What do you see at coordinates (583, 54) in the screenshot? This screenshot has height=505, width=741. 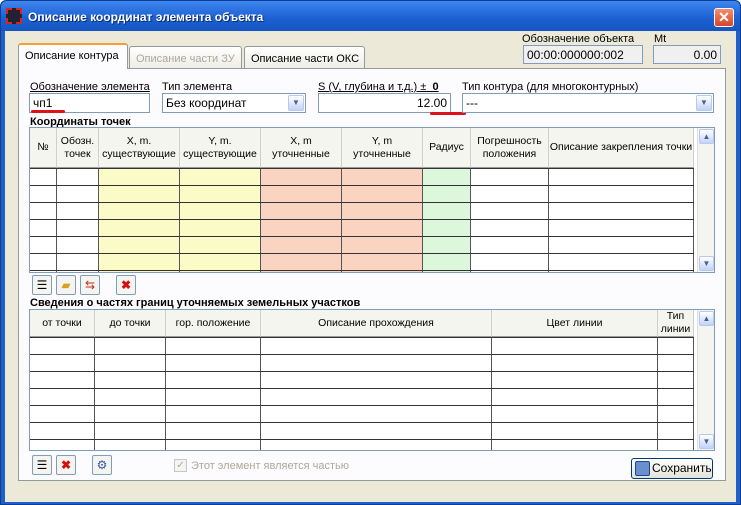 I see `object-designation-field: 00:00:000000:002` at bounding box center [583, 54].